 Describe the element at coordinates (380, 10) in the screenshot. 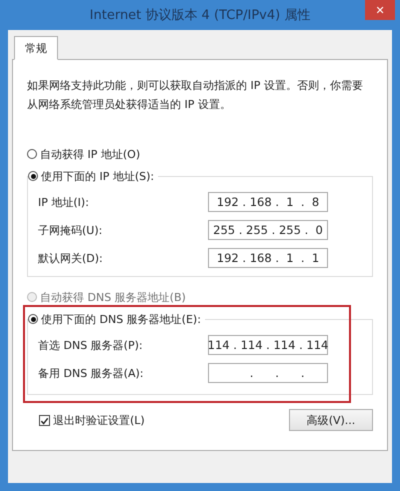

I see `close-button: ✕` at that location.